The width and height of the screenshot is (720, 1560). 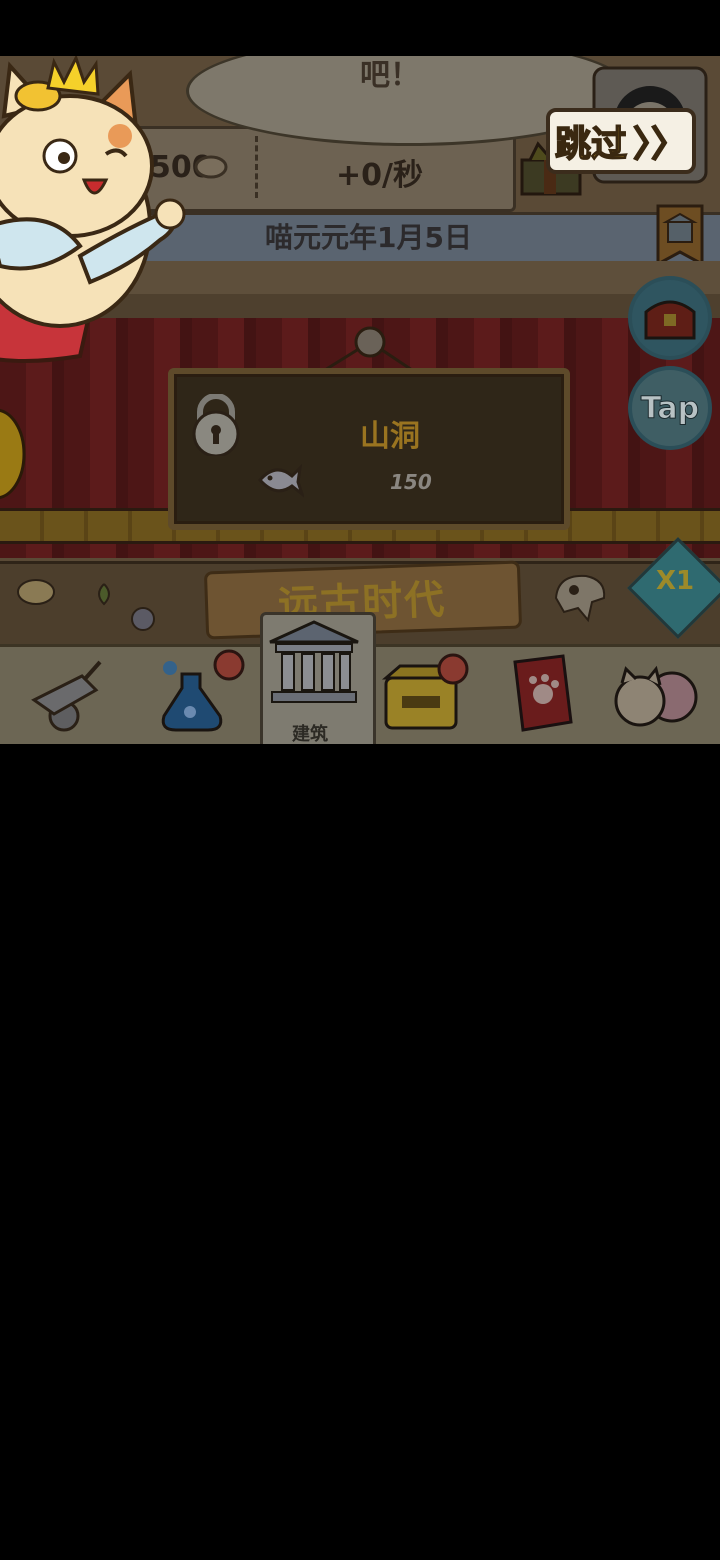 What do you see at coordinates (93, 209) in the screenshot?
I see `cat-guide-character` at bounding box center [93, 209].